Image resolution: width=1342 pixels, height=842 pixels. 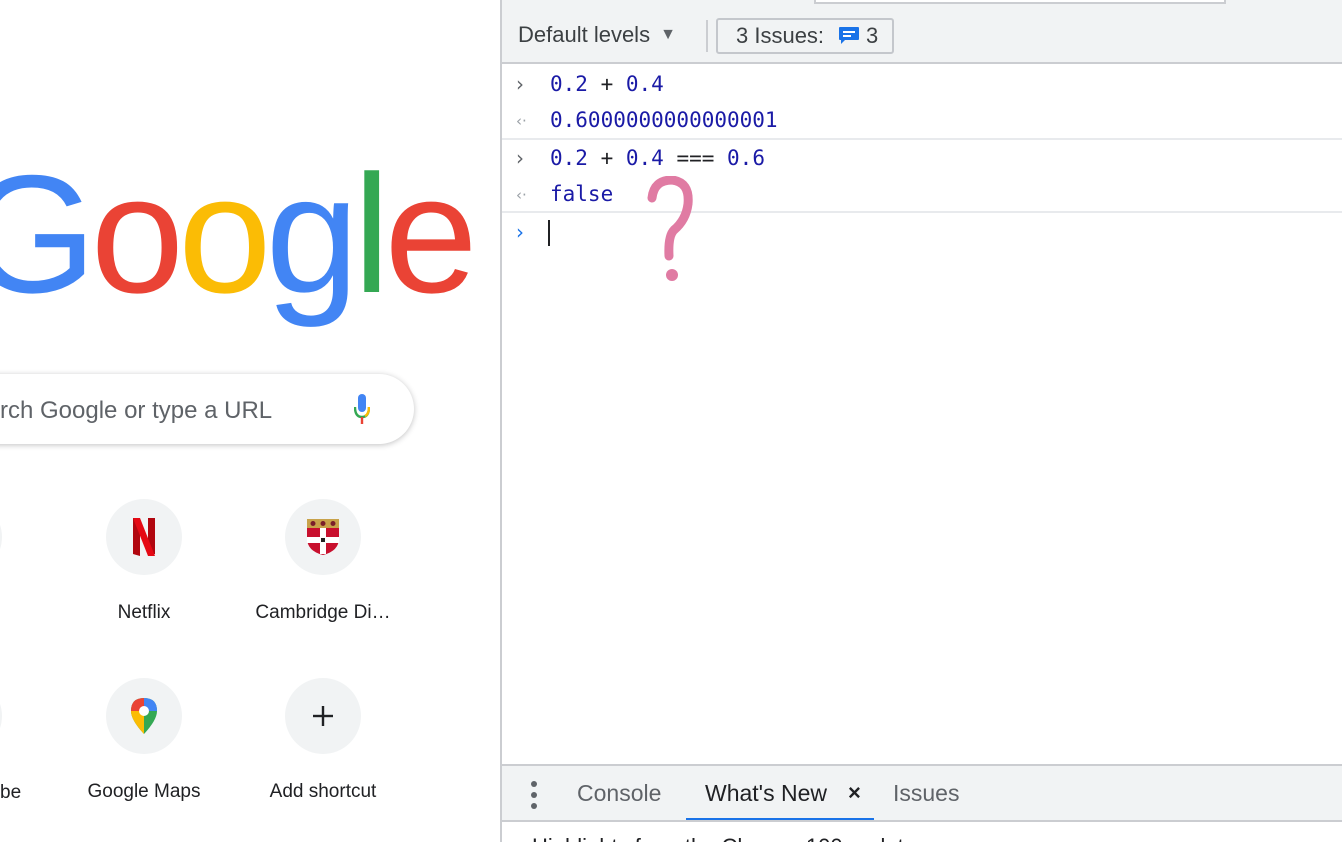 What do you see at coordinates (1020, 2) in the screenshot?
I see `filter-input` at bounding box center [1020, 2].